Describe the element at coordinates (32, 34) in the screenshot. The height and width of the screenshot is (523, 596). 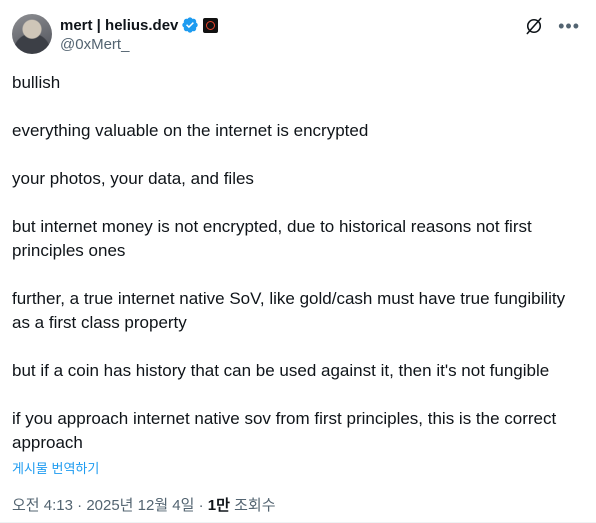
I see `avatar` at that location.